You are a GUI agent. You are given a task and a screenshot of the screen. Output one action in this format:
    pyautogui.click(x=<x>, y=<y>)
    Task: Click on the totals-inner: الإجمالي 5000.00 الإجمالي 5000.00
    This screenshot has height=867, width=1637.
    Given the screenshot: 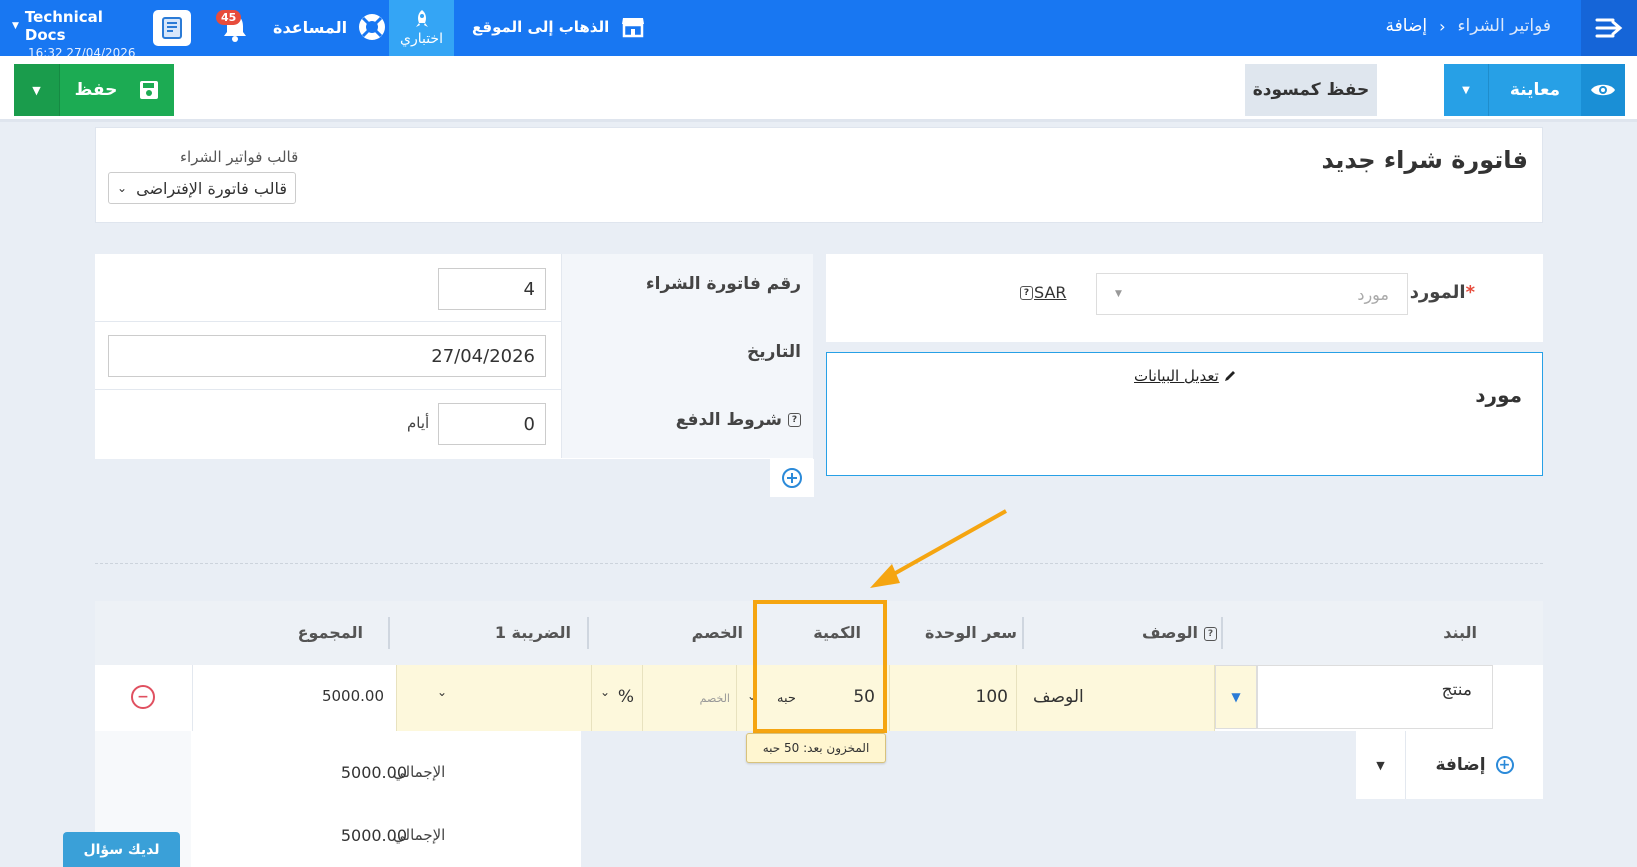 What is the action you would take?
    pyautogui.click(x=386, y=799)
    